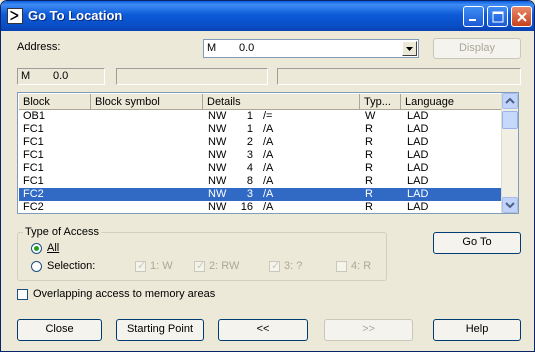 The image size is (535, 352). What do you see at coordinates (202, 256) in the screenshot?
I see `type-of-access-group` at bounding box center [202, 256].